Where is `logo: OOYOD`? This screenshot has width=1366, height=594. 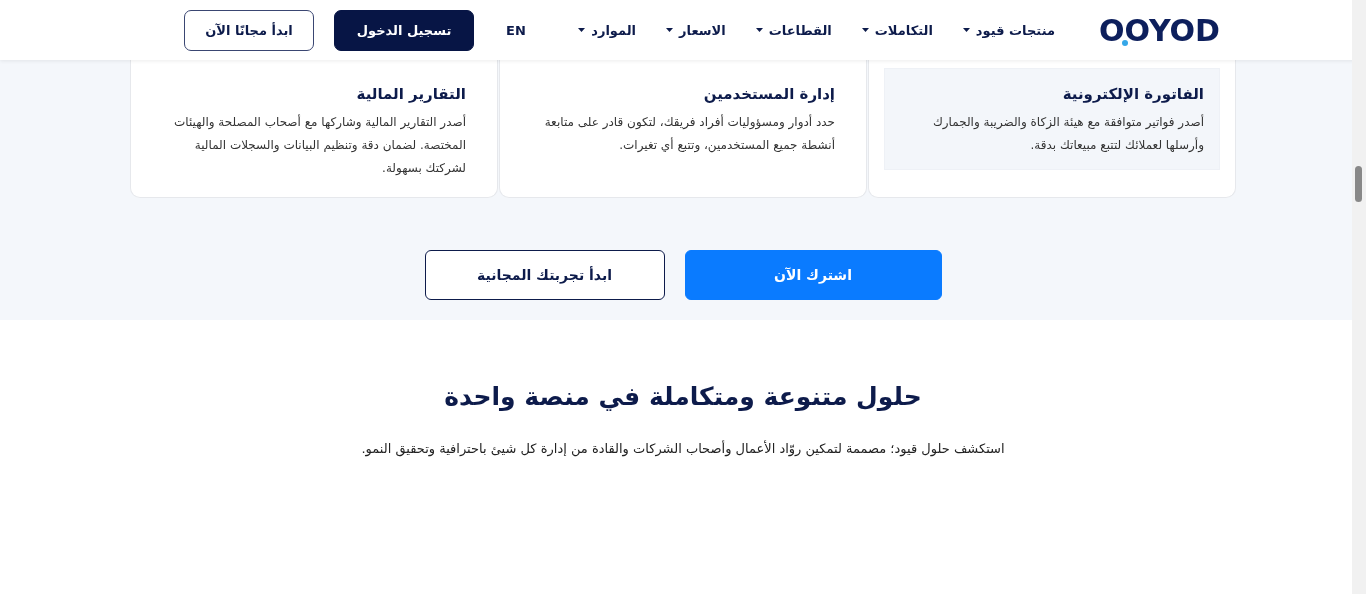 logo: OOYOD is located at coordinates (1159, 30).